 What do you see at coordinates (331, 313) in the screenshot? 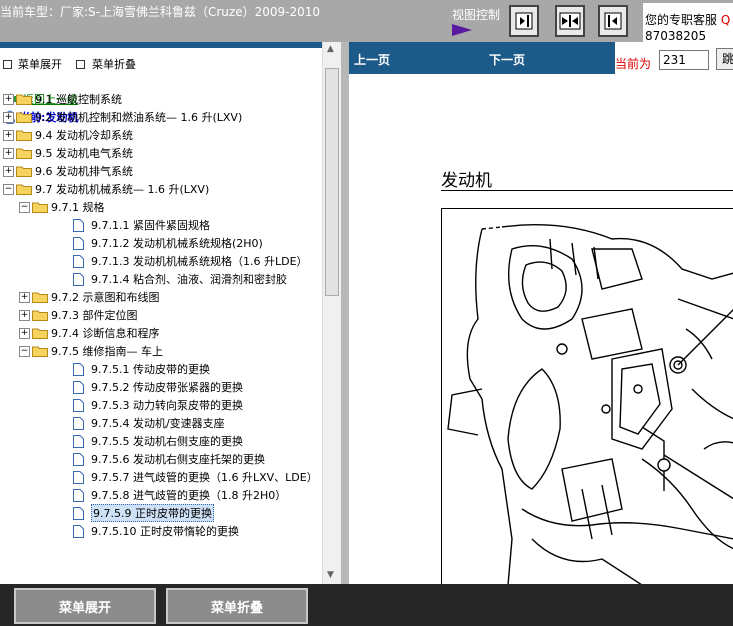
I see `tree-scrollbar: ▲ ▼` at bounding box center [331, 313].